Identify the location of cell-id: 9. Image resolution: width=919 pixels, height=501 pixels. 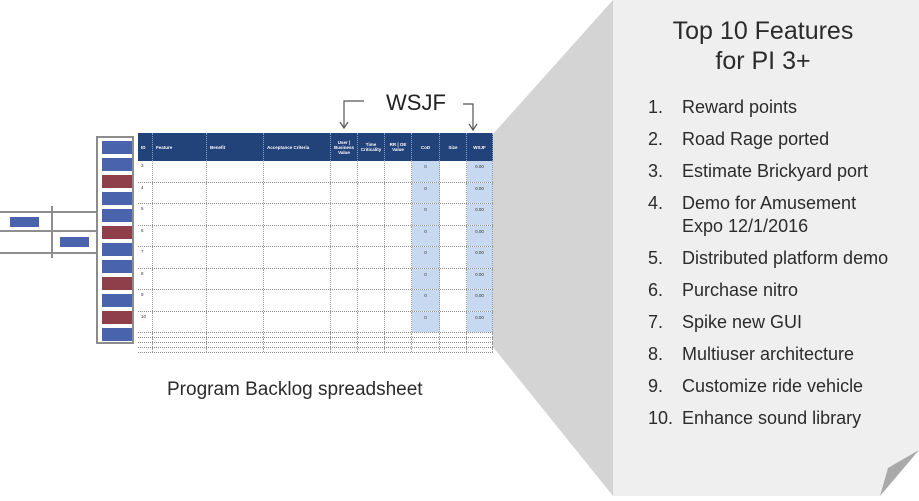
(145, 300).